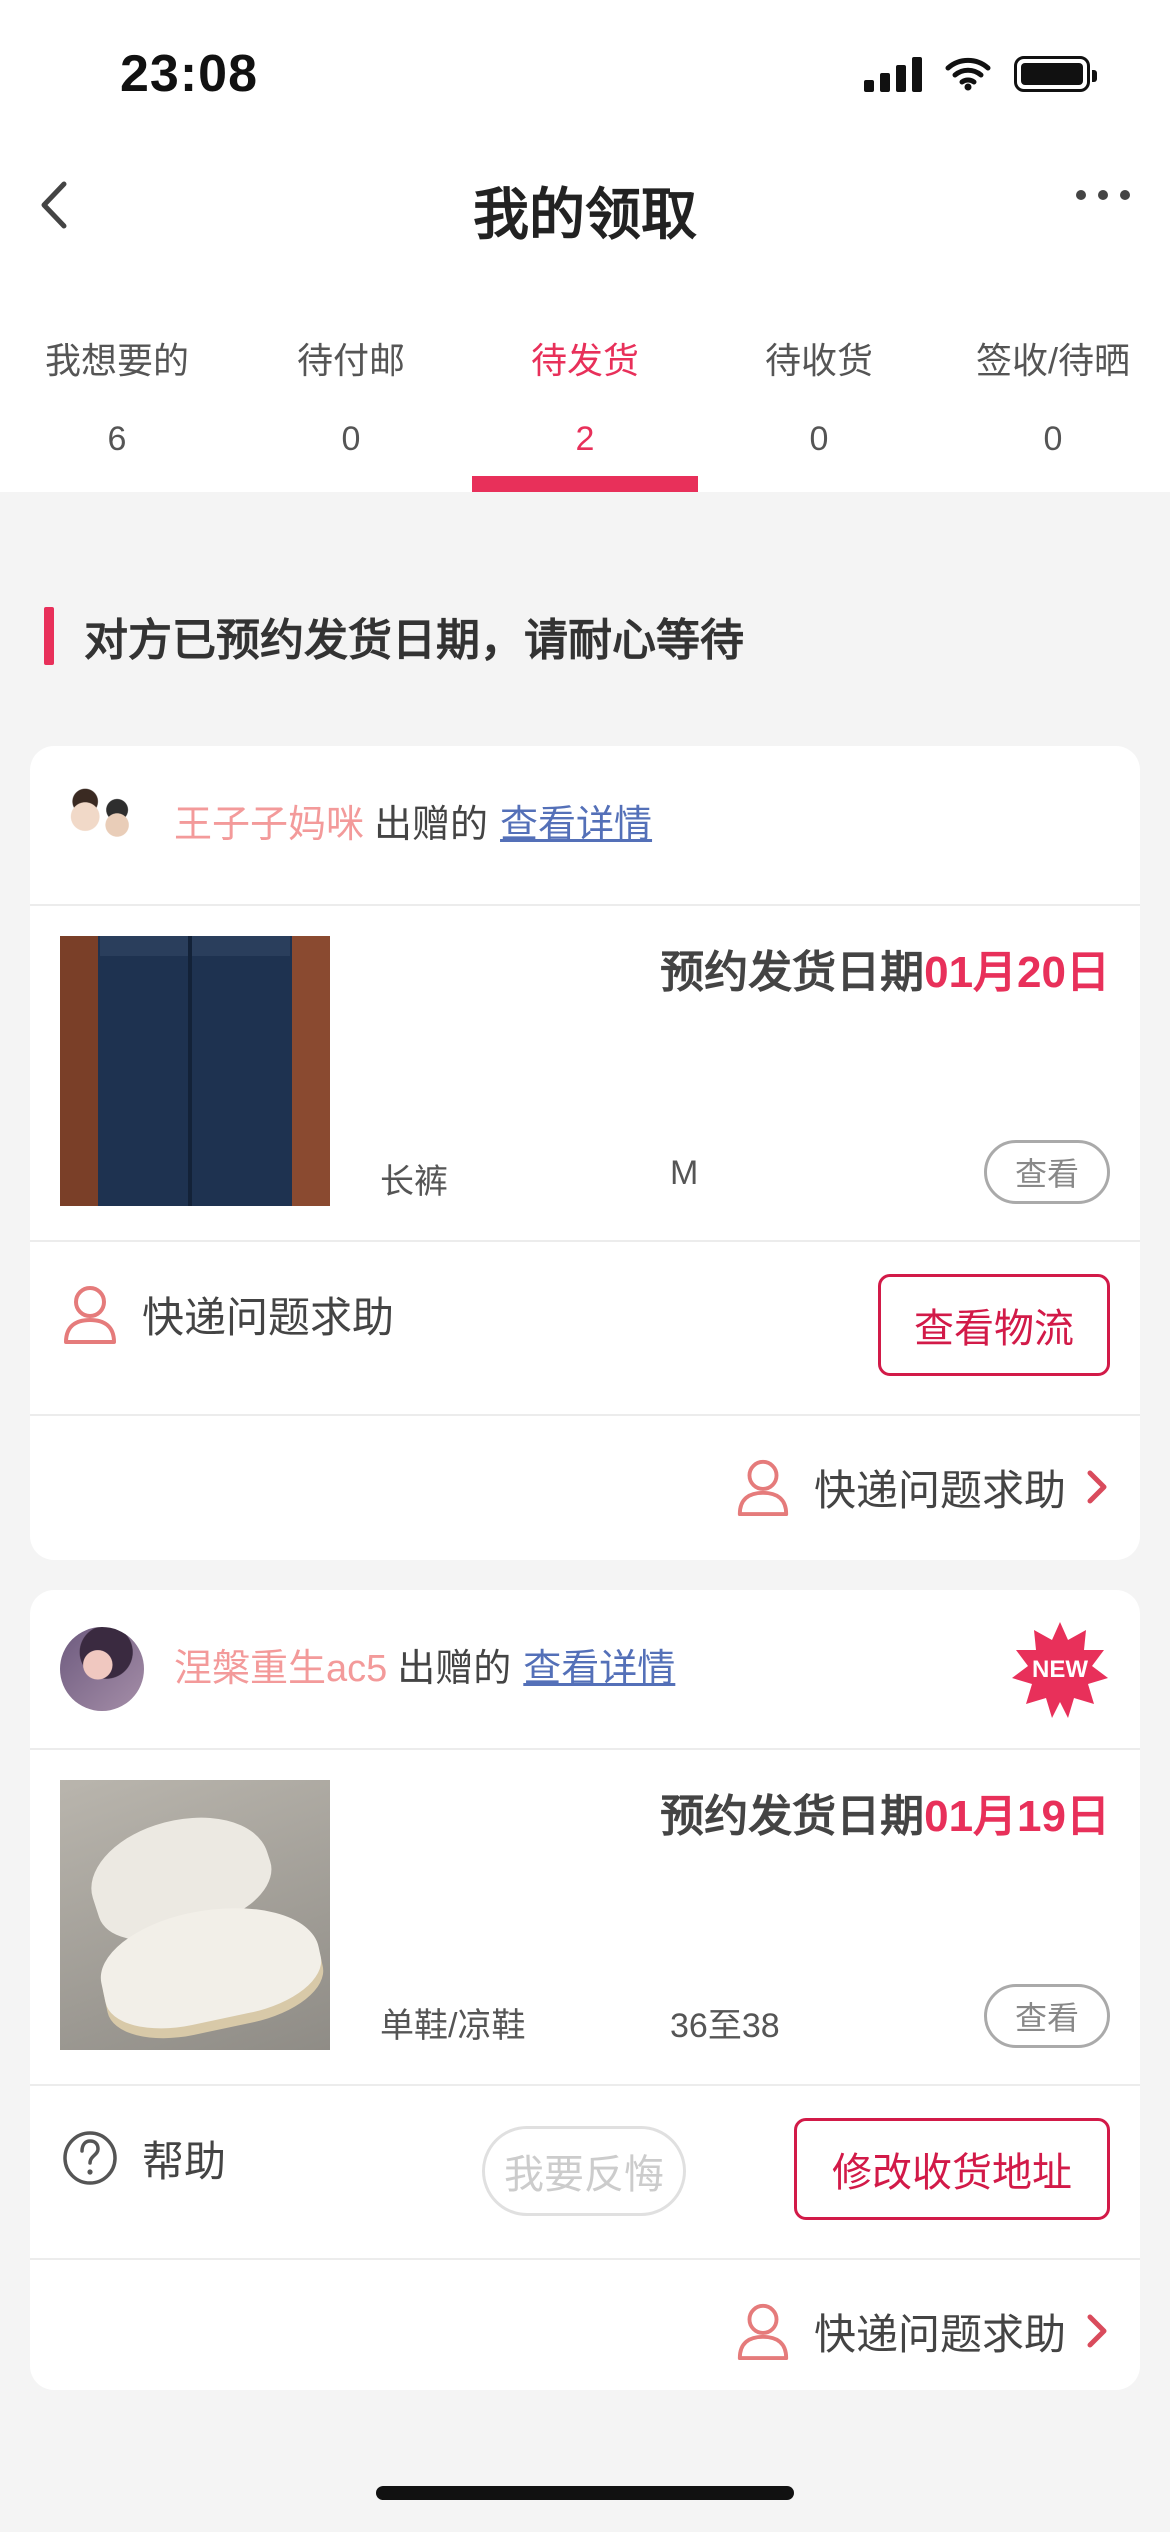 The height and width of the screenshot is (2532, 1170). I want to click on view-logistics-button: 查看物流, so click(994, 1325).